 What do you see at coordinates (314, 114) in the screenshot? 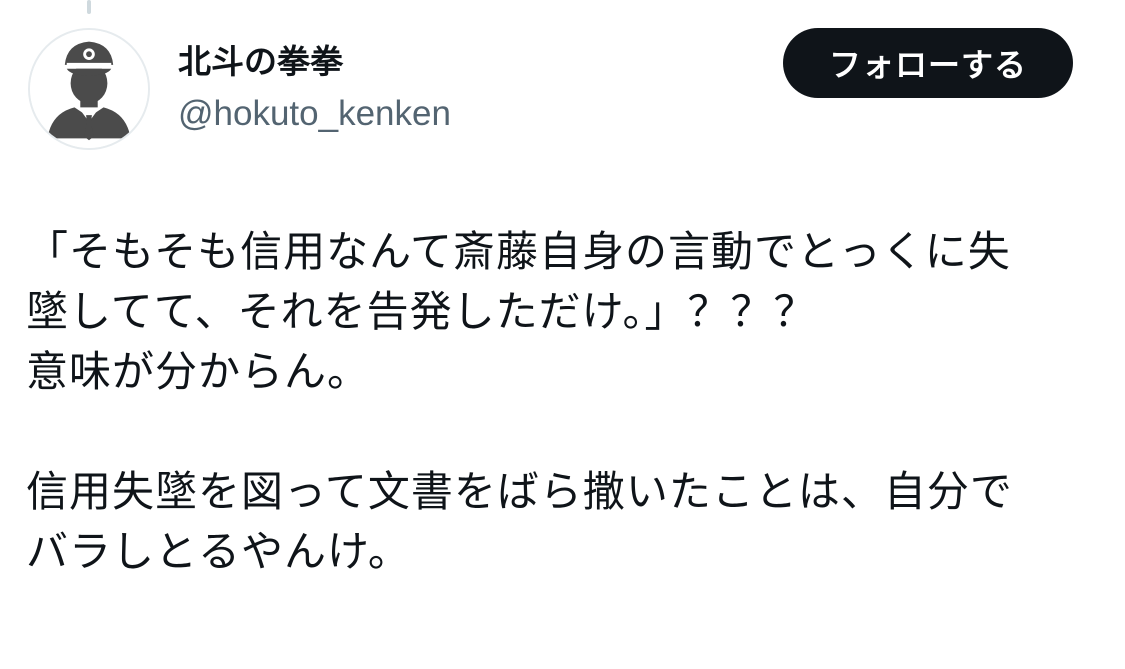
I see `author-handle: @hokuto_kenken` at bounding box center [314, 114].